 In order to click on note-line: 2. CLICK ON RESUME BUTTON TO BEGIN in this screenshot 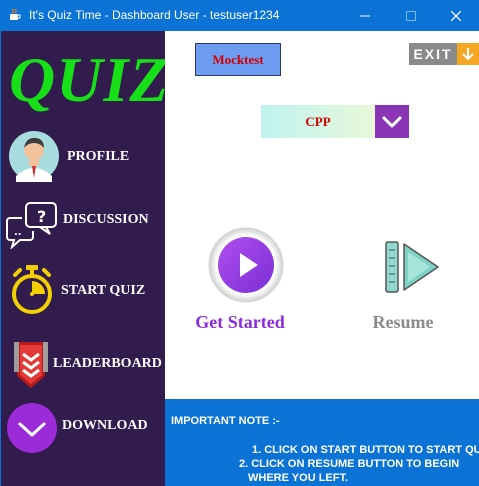, I will do `click(349, 464)`.